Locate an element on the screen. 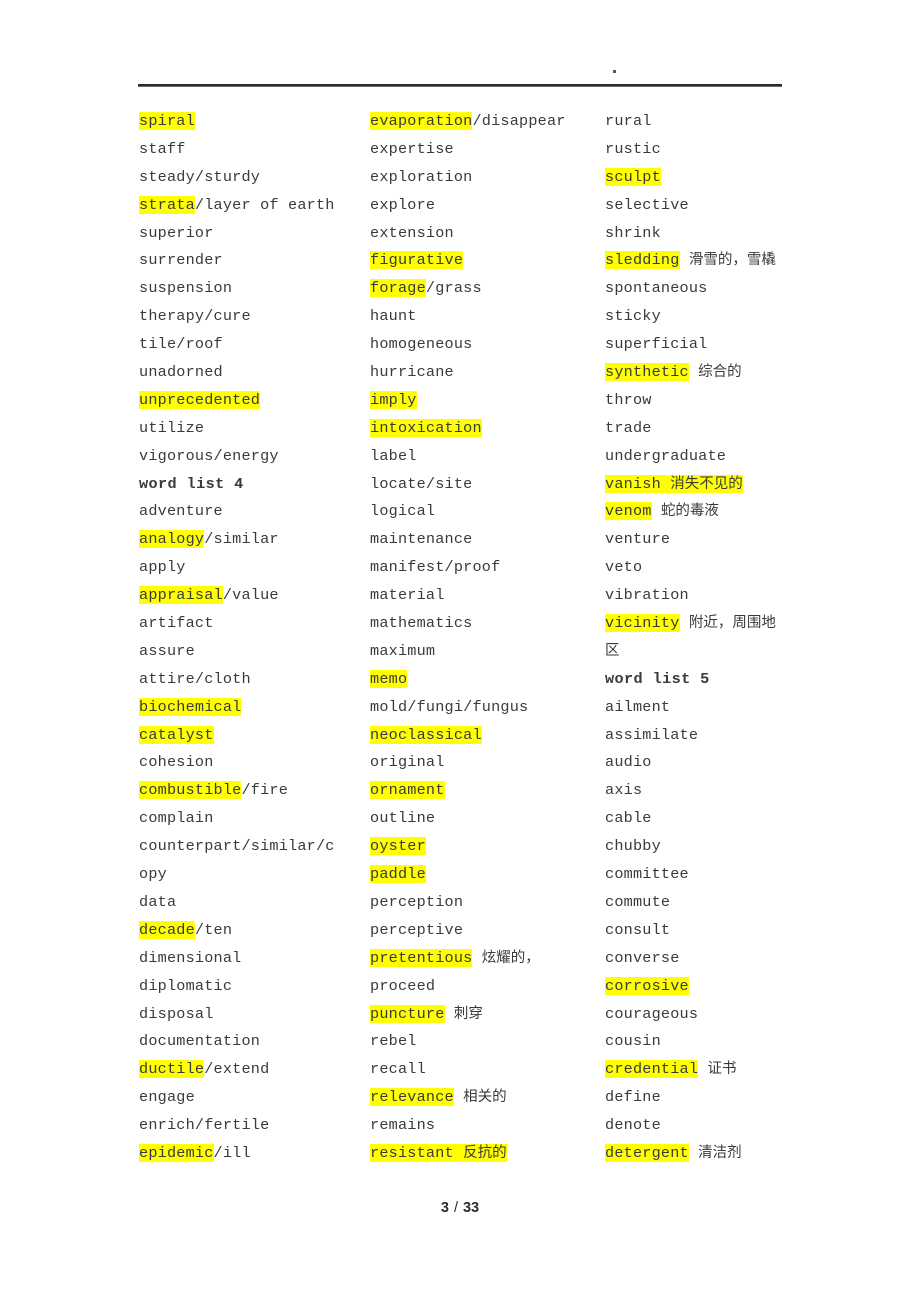 This screenshot has height=1302, width=920. footer-total-pages: 33 is located at coordinates (471, 1208).